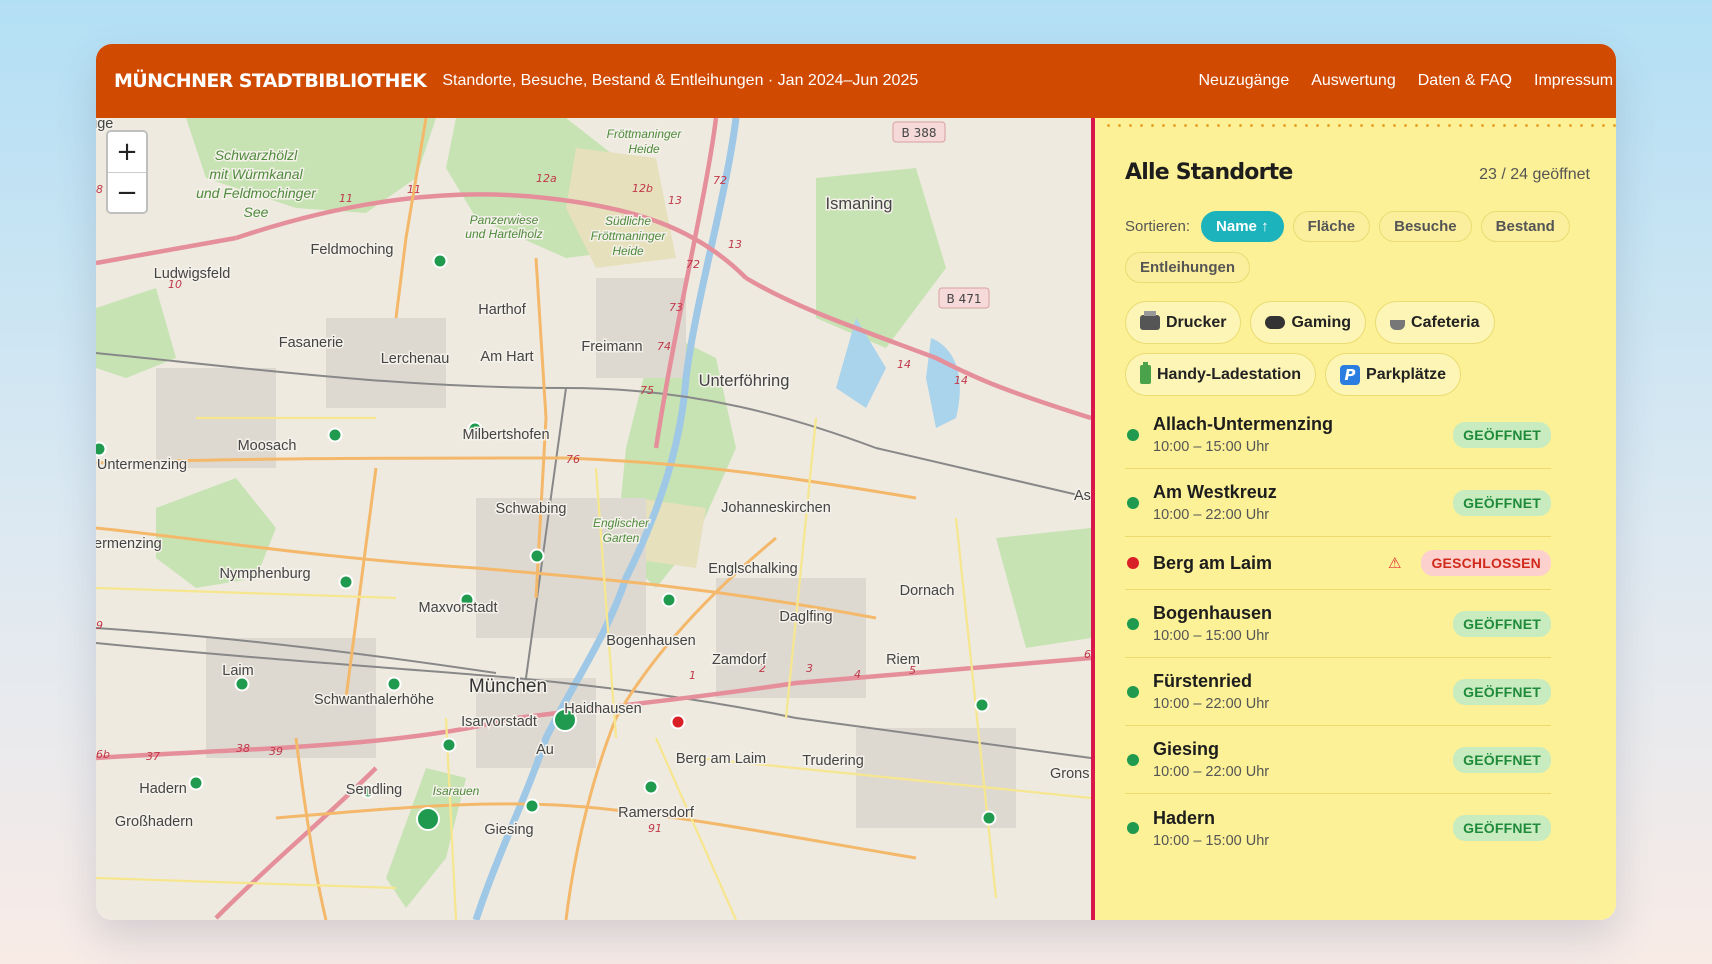  Describe the element at coordinates (1242, 226) in the screenshot. I see `sort-name-chip: Name ↑` at that location.